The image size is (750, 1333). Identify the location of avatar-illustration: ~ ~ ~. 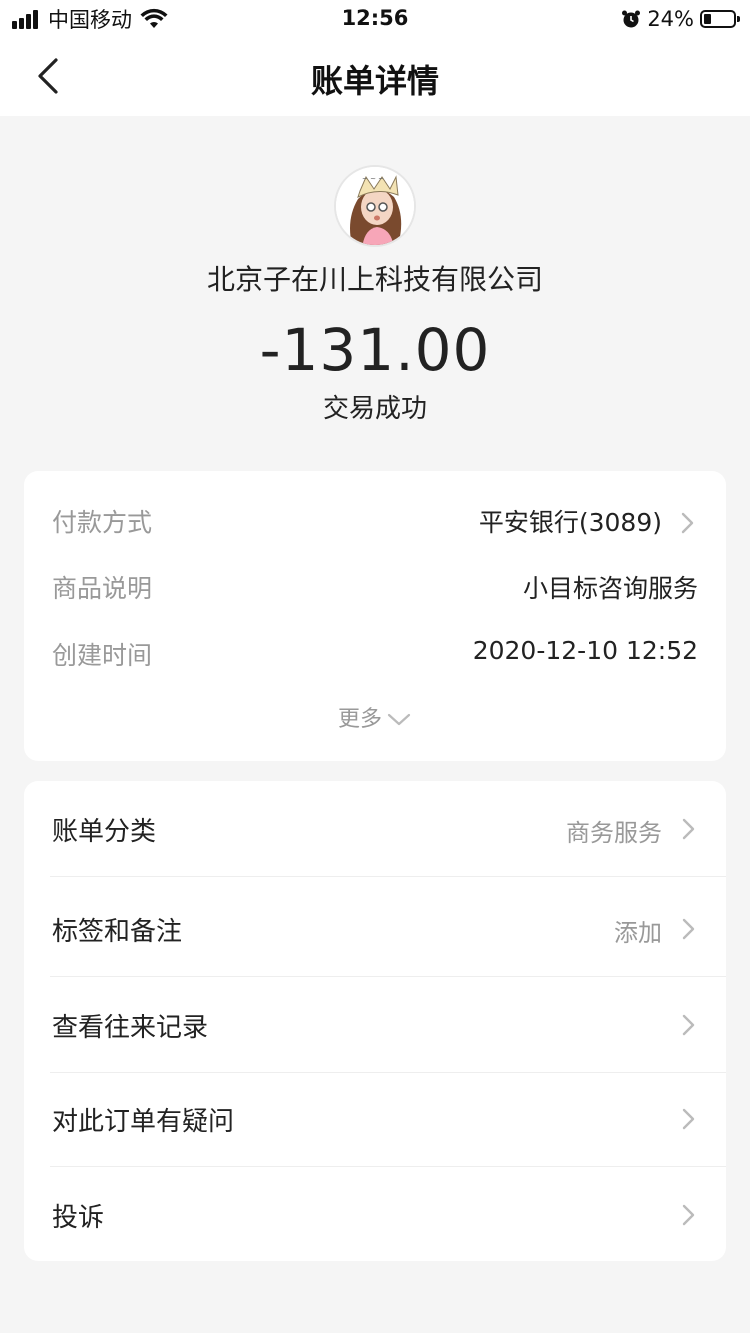
(375, 206).